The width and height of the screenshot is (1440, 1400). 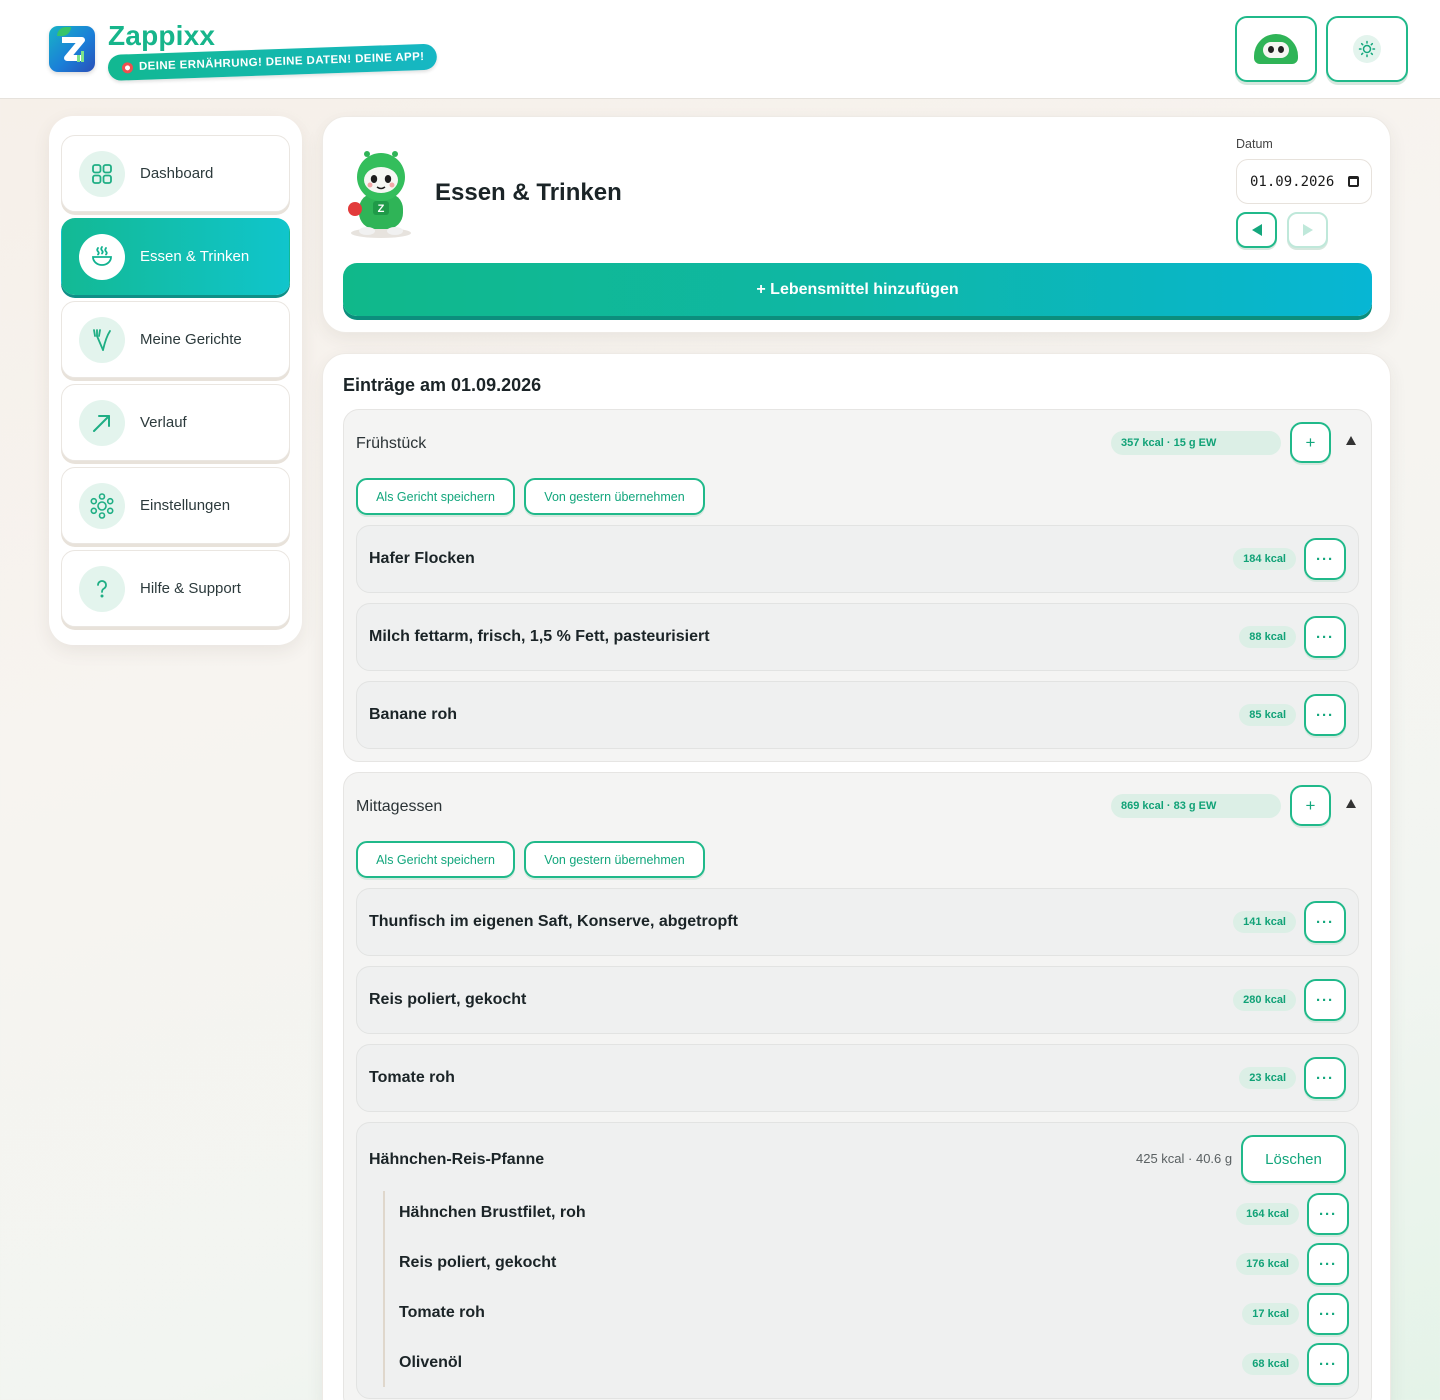 What do you see at coordinates (1264, 1000) in the screenshot?
I see `kcal-badge: 280 kcal` at bounding box center [1264, 1000].